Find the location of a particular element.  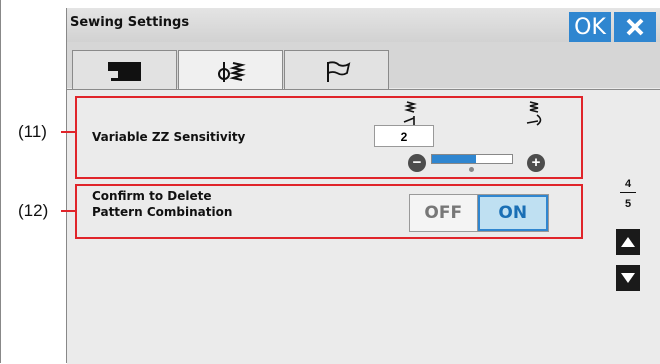

title-bar: Sewing Settings OK is located at coordinates (363, 25).